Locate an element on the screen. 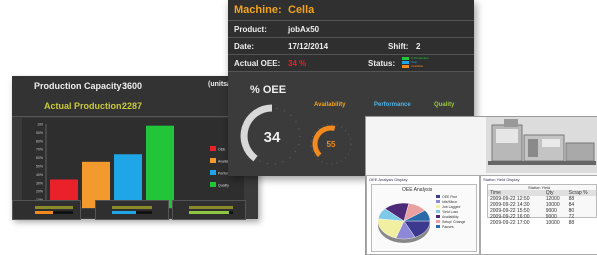 Image resolution: width=597 pixels, height=255 pixels. product-row: Product: jobAx50 is located at coordinates (351, 29).